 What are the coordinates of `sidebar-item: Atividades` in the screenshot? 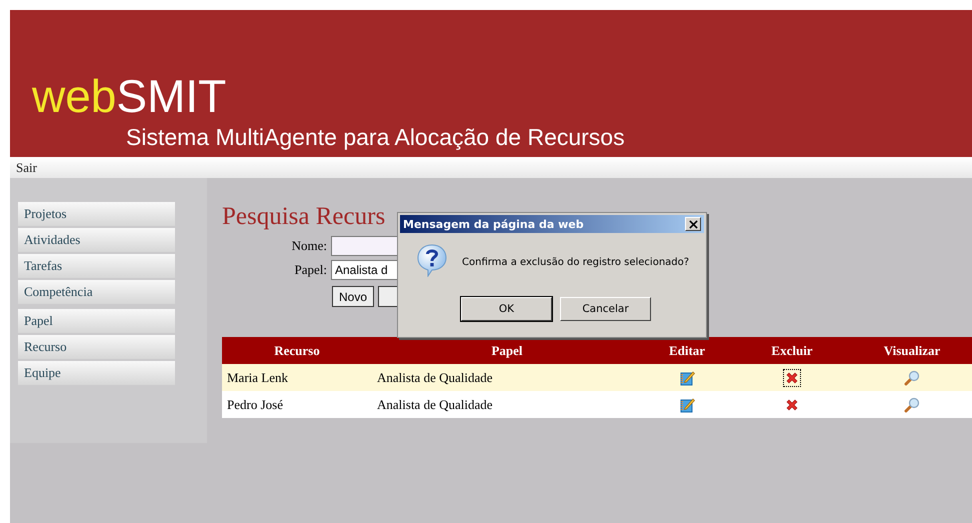 It's located at (96, 240).